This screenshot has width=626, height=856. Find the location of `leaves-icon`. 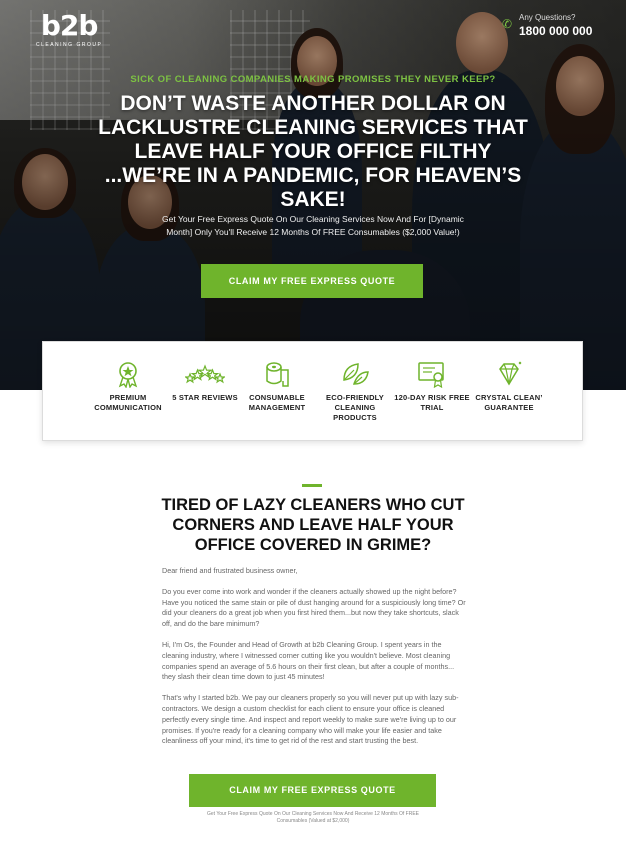

leaves-icon is located at coordinates (356, 374).